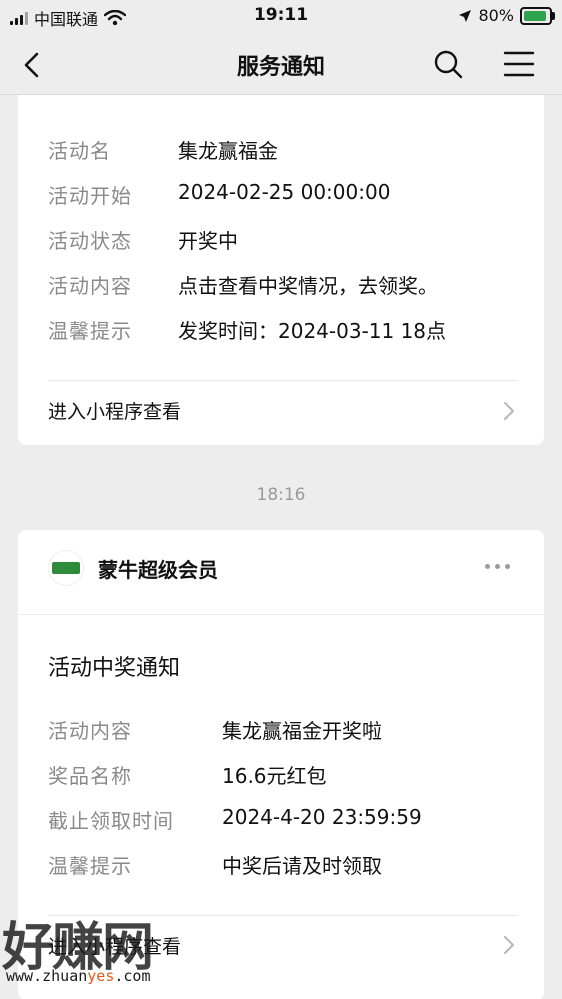 The width and height of the screenshot is (562, 999). What do you see at coordinates (114, 410) in the screenshot?
I see `open-mini-program-link: 进入小程序查看` at bounding box center [114, 410].